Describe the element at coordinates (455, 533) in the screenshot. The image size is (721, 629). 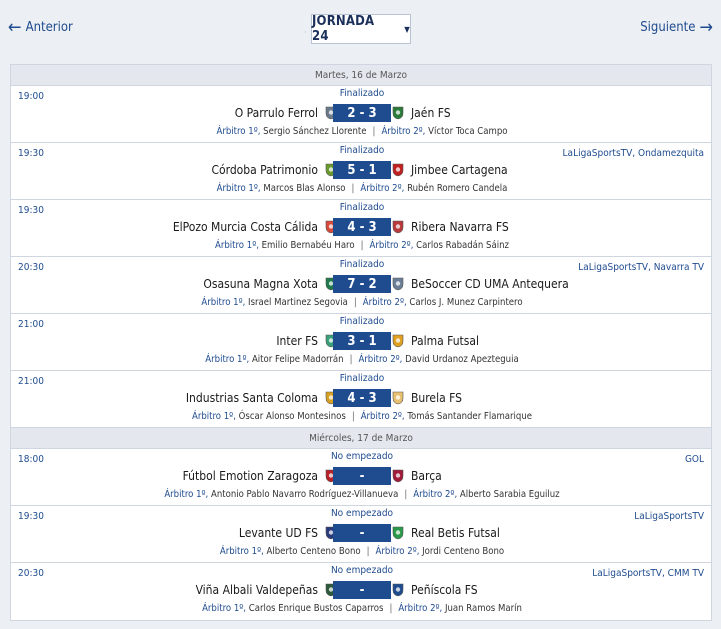
I see `away-team-name: Real Betis Futsal` at that location.